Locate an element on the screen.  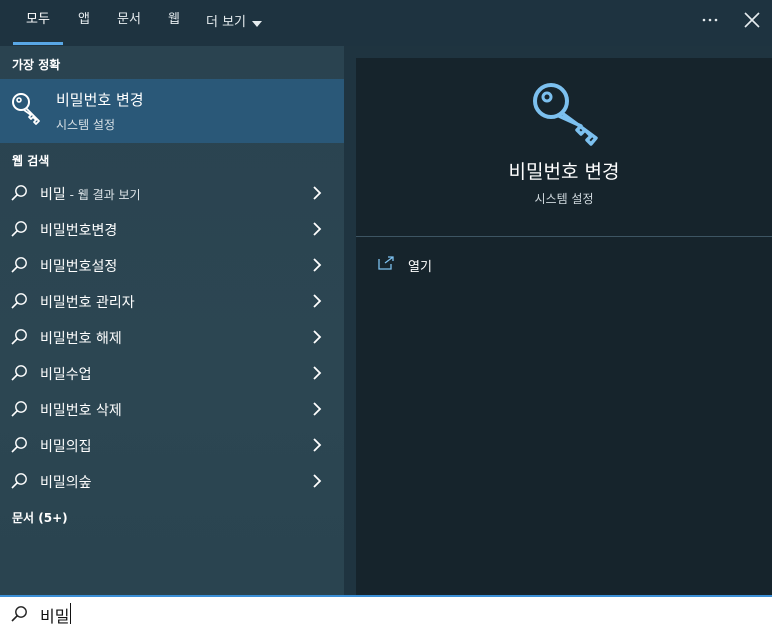
web-result-label: 비밀 - 웹 결과 보기 is located at coordinates (90, 194).